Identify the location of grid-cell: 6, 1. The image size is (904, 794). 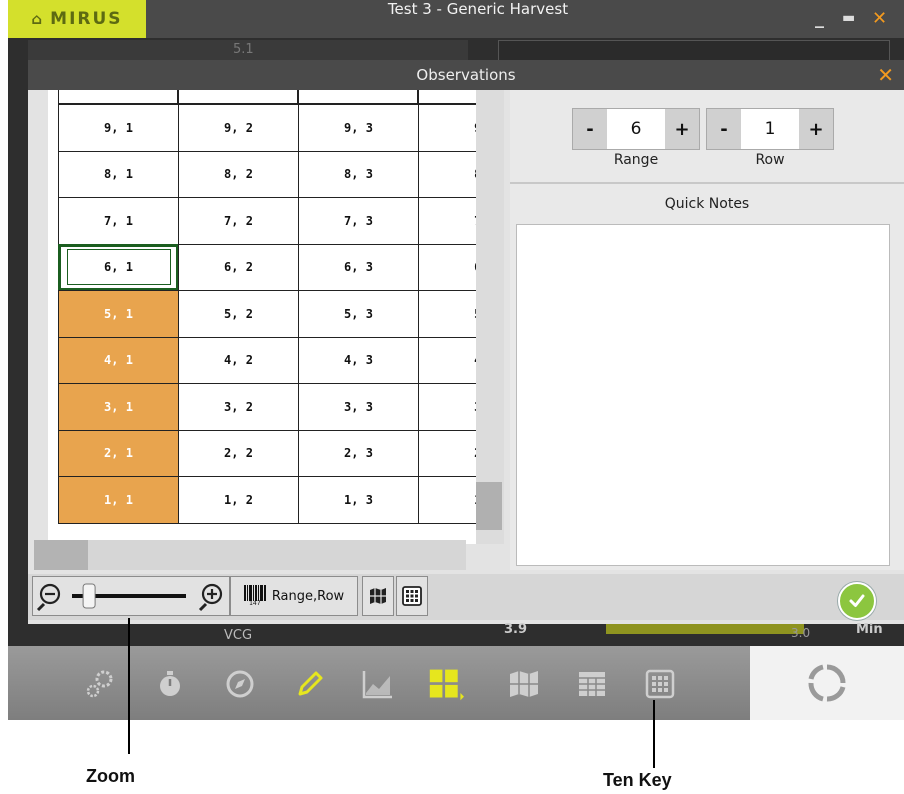
(118, 267).